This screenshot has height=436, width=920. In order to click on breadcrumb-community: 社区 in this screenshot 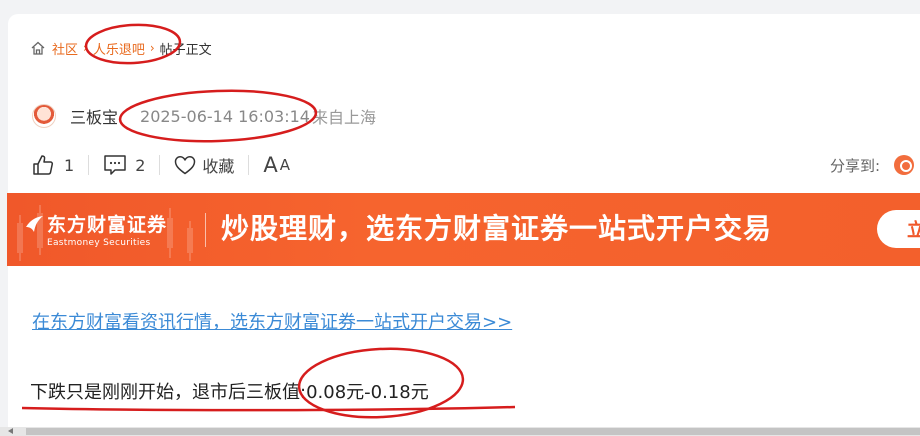, I will do `click(65, 48)`.